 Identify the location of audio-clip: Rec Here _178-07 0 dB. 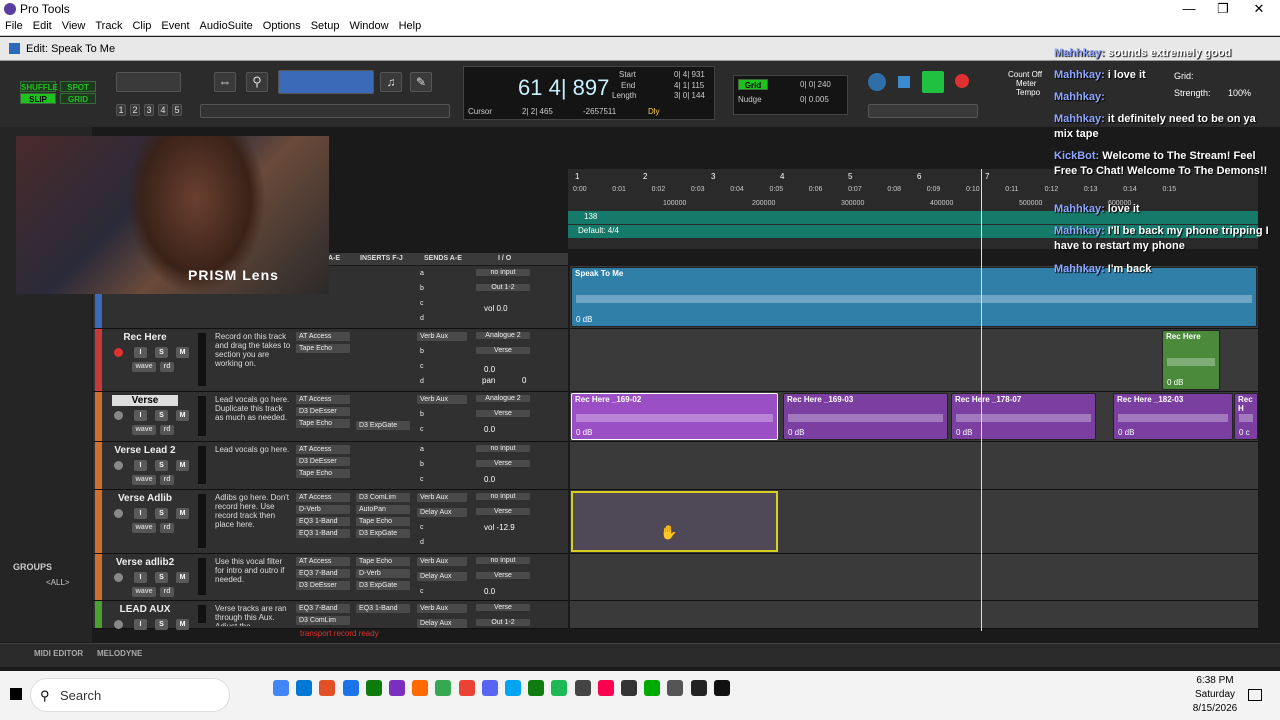
(1023, 416).